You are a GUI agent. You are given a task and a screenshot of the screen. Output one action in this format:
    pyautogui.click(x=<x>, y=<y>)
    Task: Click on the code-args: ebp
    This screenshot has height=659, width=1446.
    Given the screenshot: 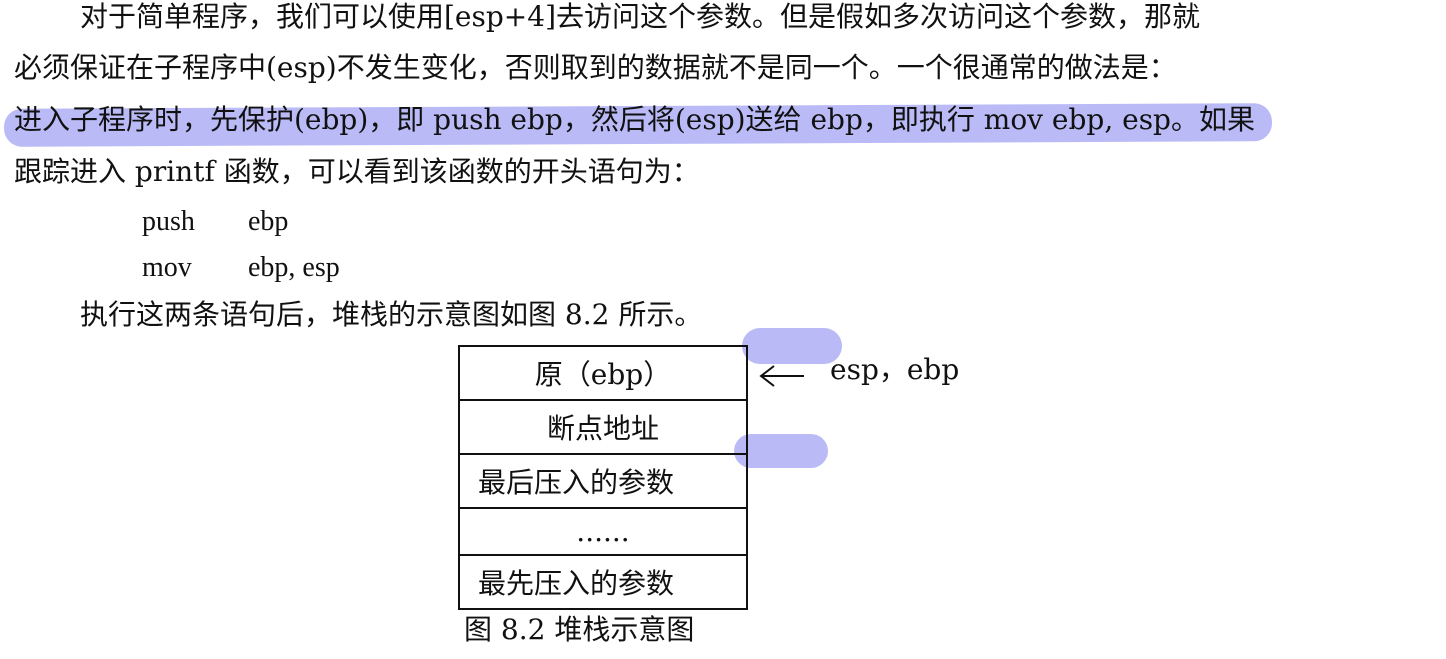 What is the action you would take?
    pyautogui.click(x=268, y=221)
    